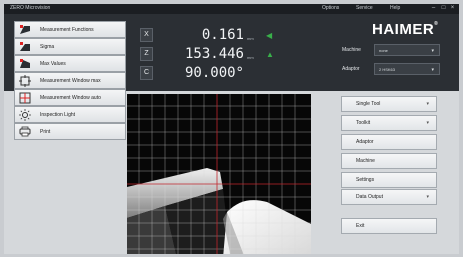  What do you see at coordinates (351, 69) in the screenshot?
I see `adapter-label: Adaptor` at bounding box center [351, 69].